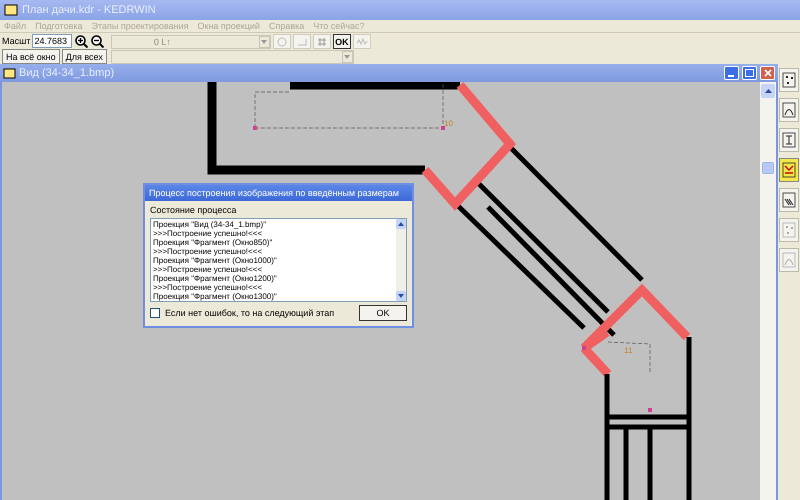 This screenshot has height=500, width=800. I want to click on dimension-icon, so click(789, 140).